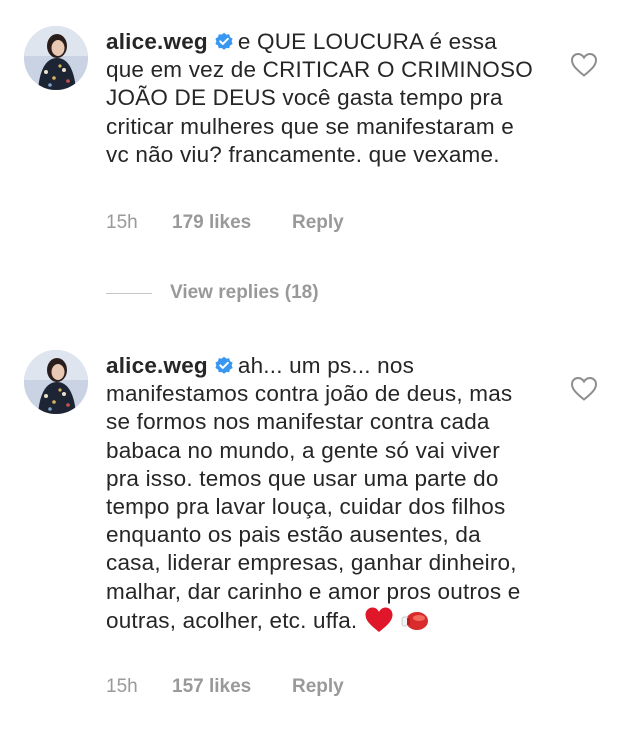 This screenshot has width=640, height=740. What do you see at coordinates (415, 624) in the screenshot?
I see `boxing-glove-emoji` at bounding box center [415, 624].